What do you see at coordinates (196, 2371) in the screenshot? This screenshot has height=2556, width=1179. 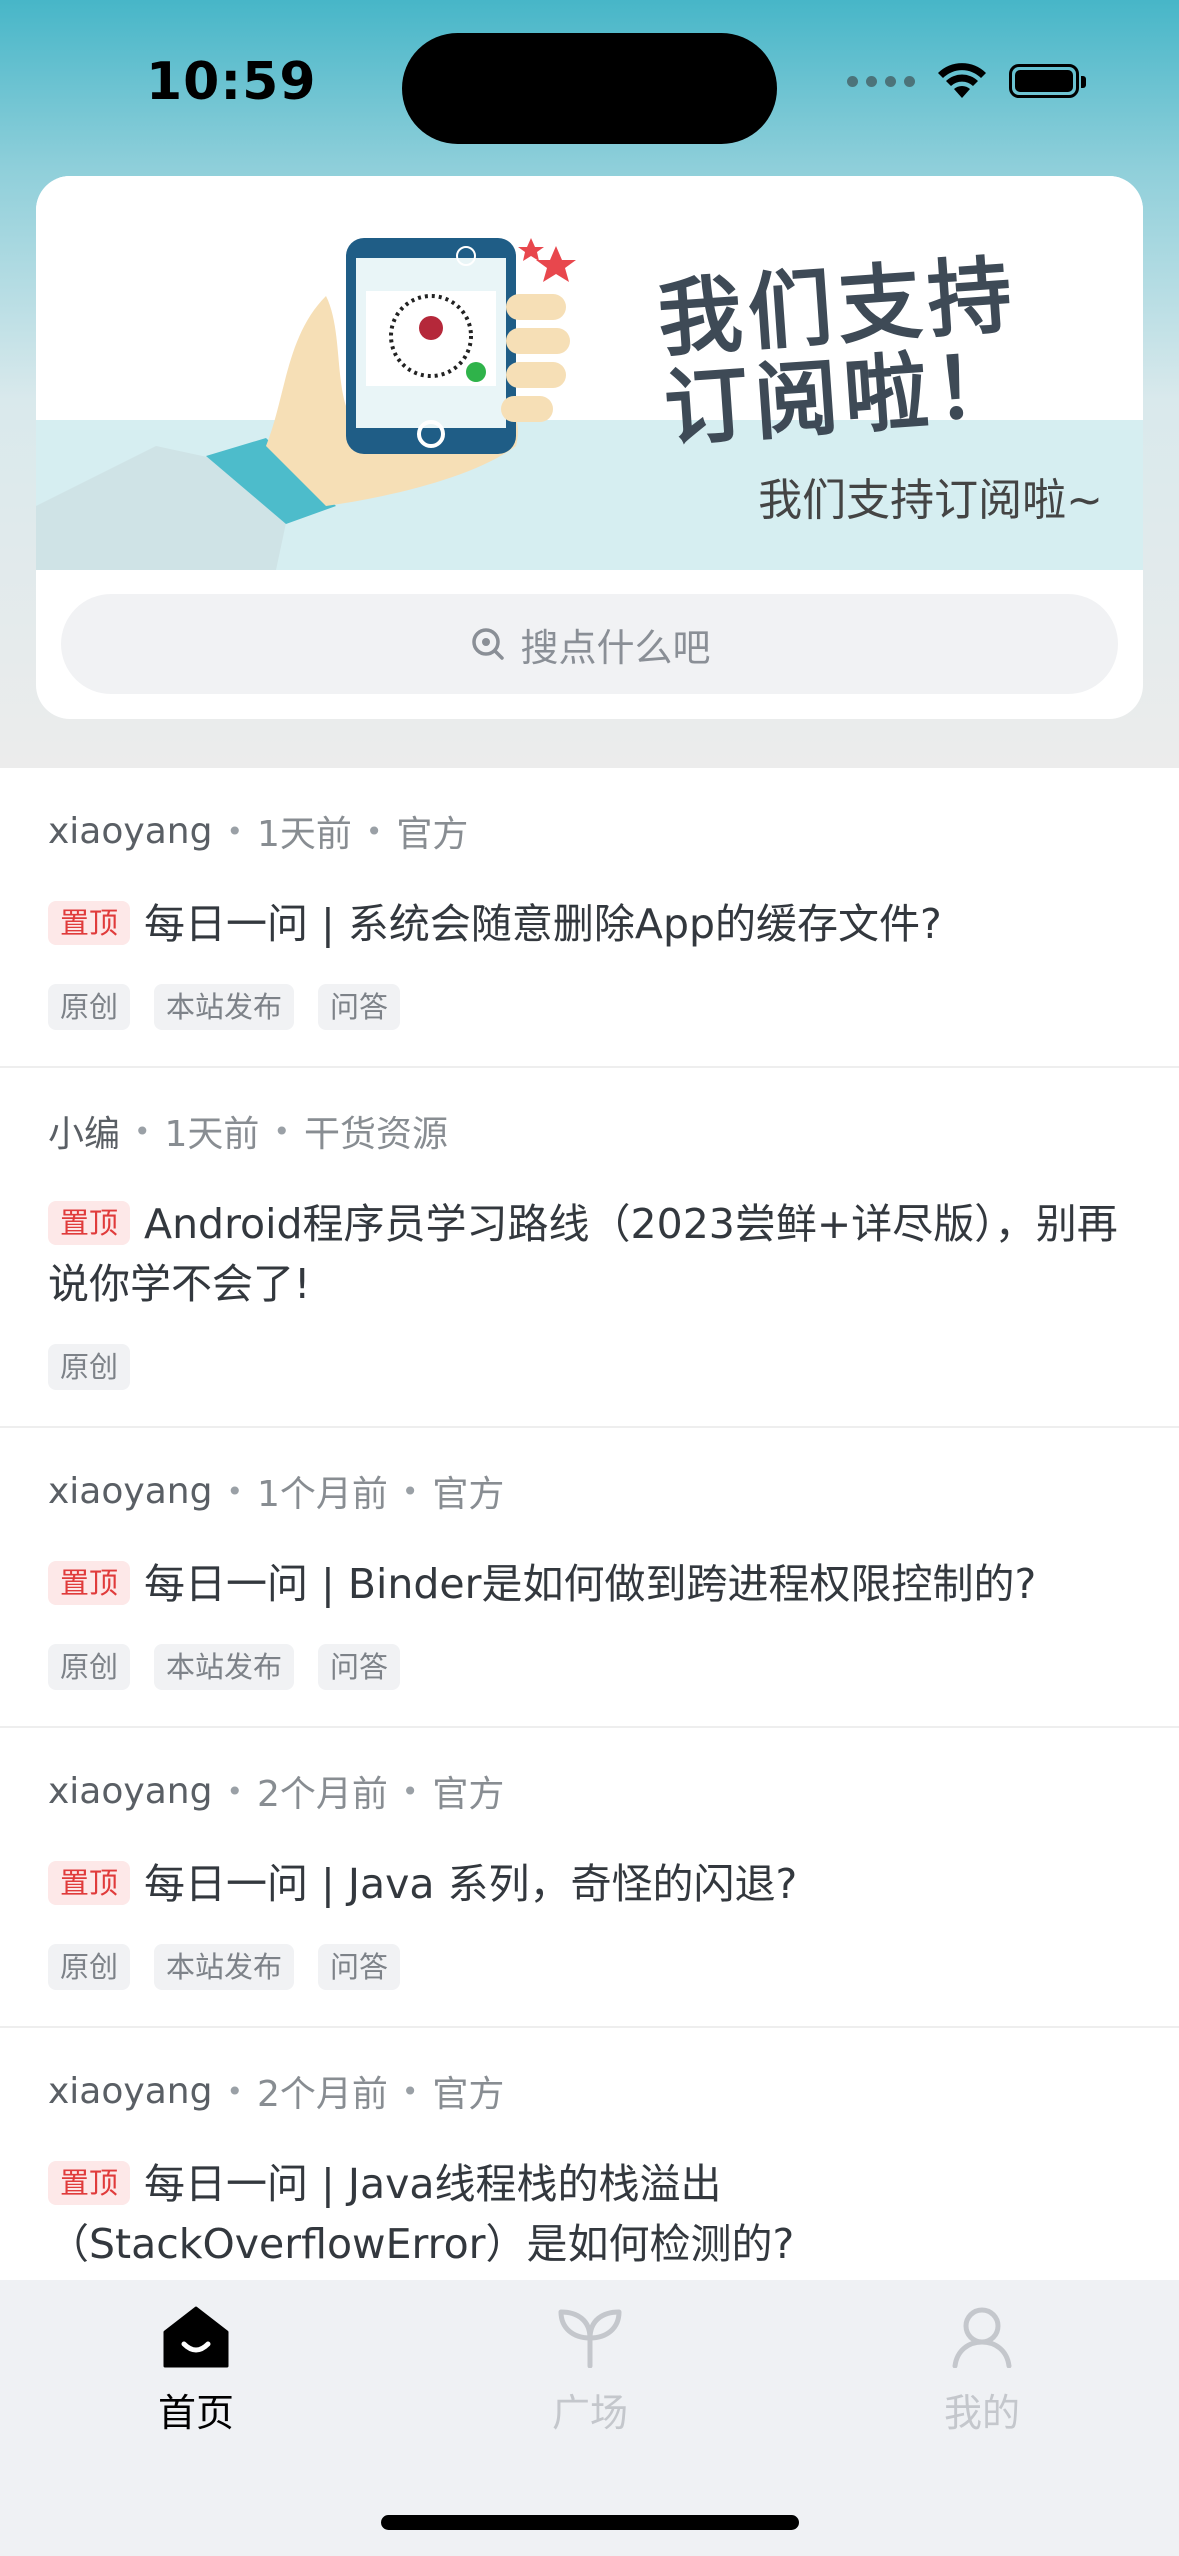 I see `tab-home: 首页` at bounding box center [196, 2371].